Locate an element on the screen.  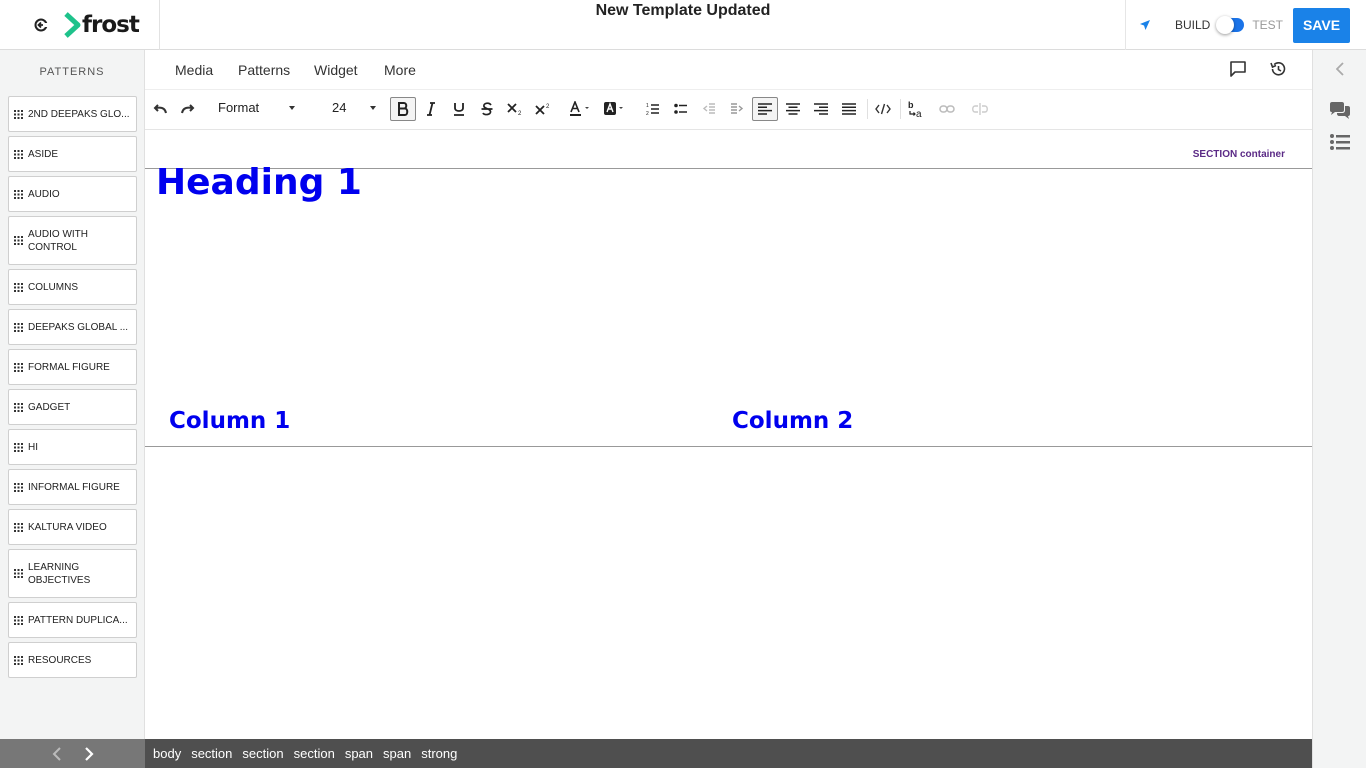
pattern-item: RESOURCES is located at coordinates (72, 660).